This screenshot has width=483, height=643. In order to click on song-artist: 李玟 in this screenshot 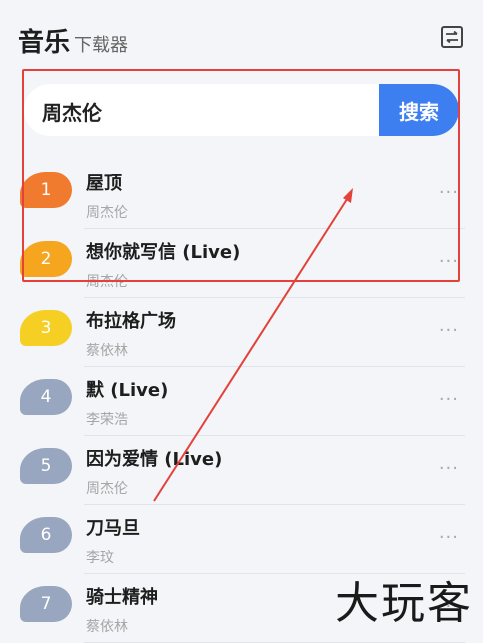, I will do `click(100, 558)`.